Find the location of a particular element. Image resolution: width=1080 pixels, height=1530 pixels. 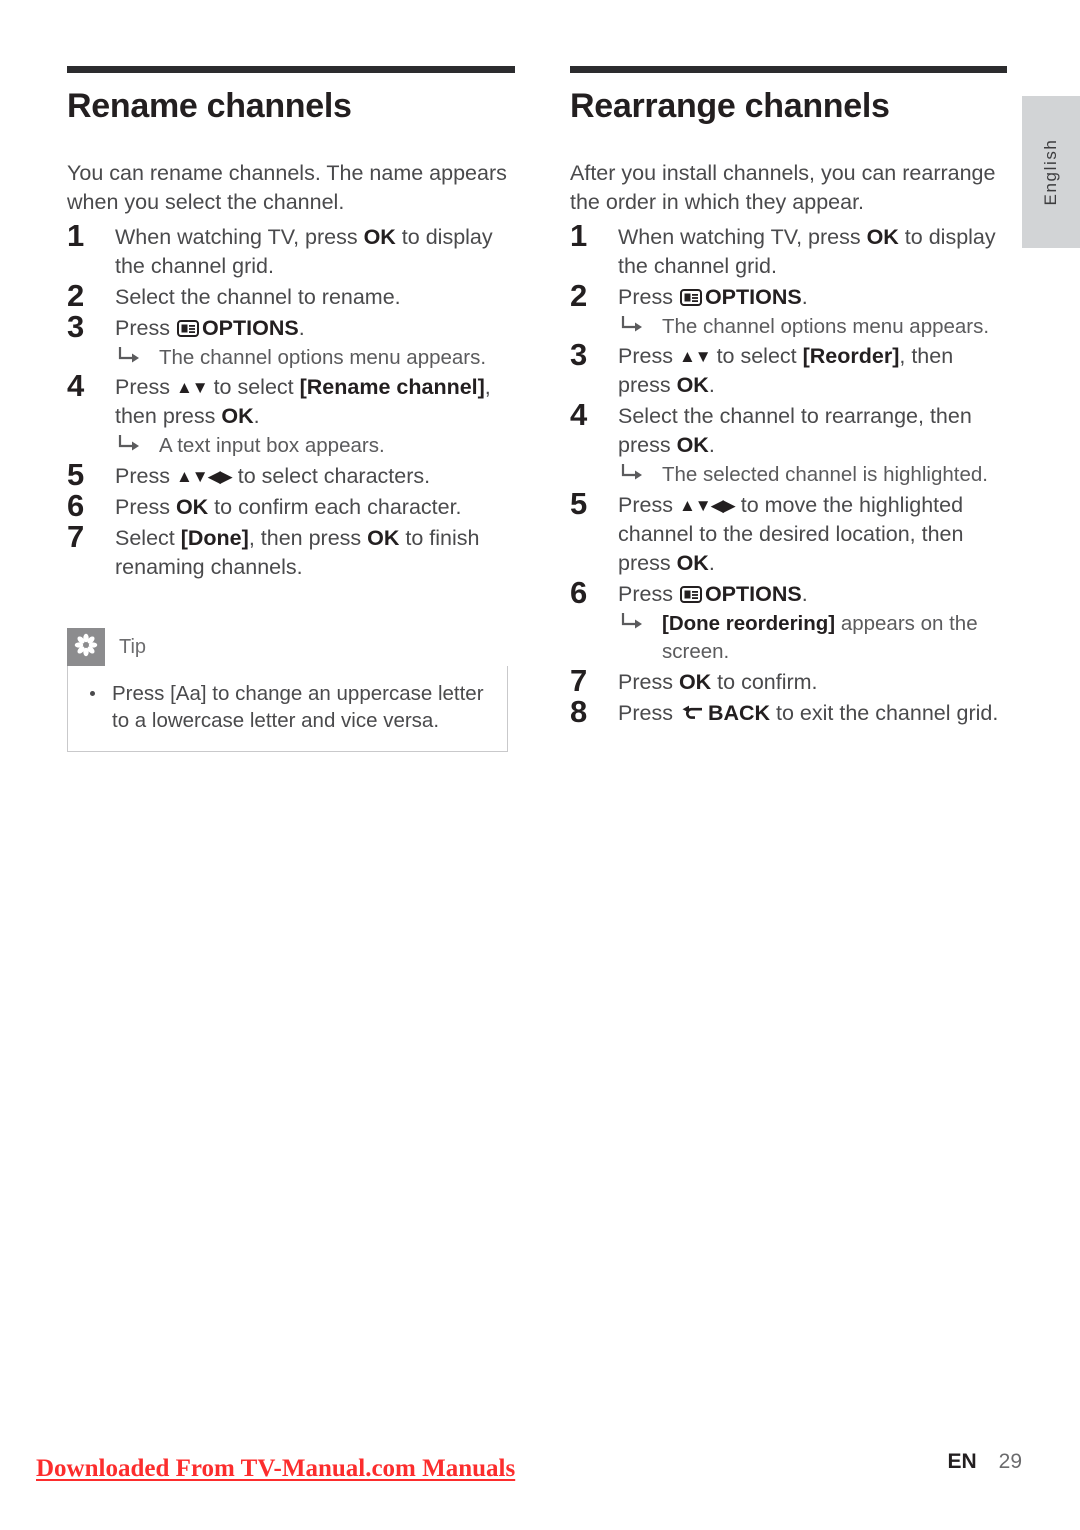

step-number: 3 is located at coordinates (76, 326).